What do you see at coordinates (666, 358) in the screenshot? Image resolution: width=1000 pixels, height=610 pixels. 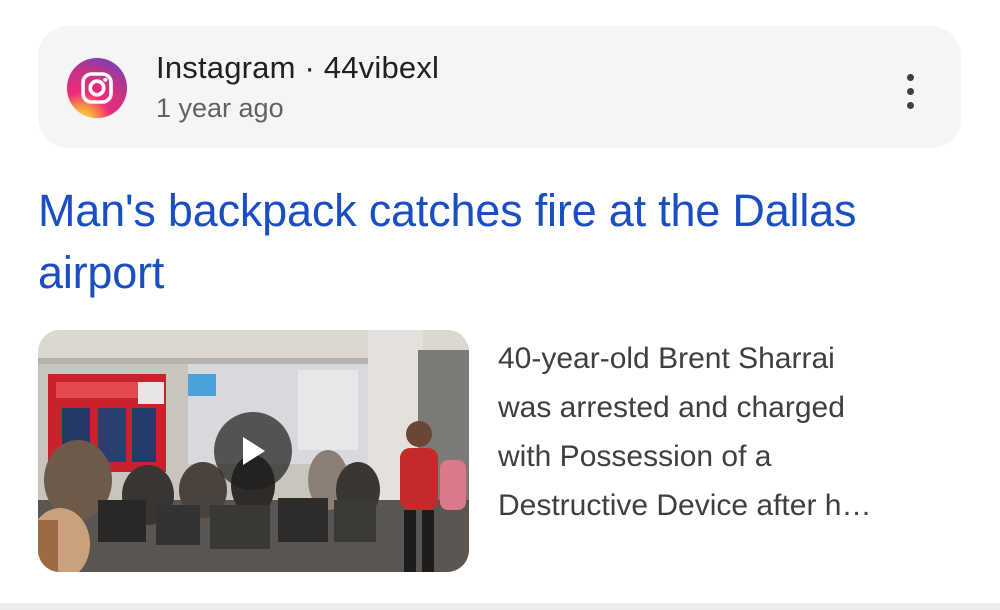 I see `snippet-line: 40-year-old Brent Sharrai` at bounding box center [666, 358].